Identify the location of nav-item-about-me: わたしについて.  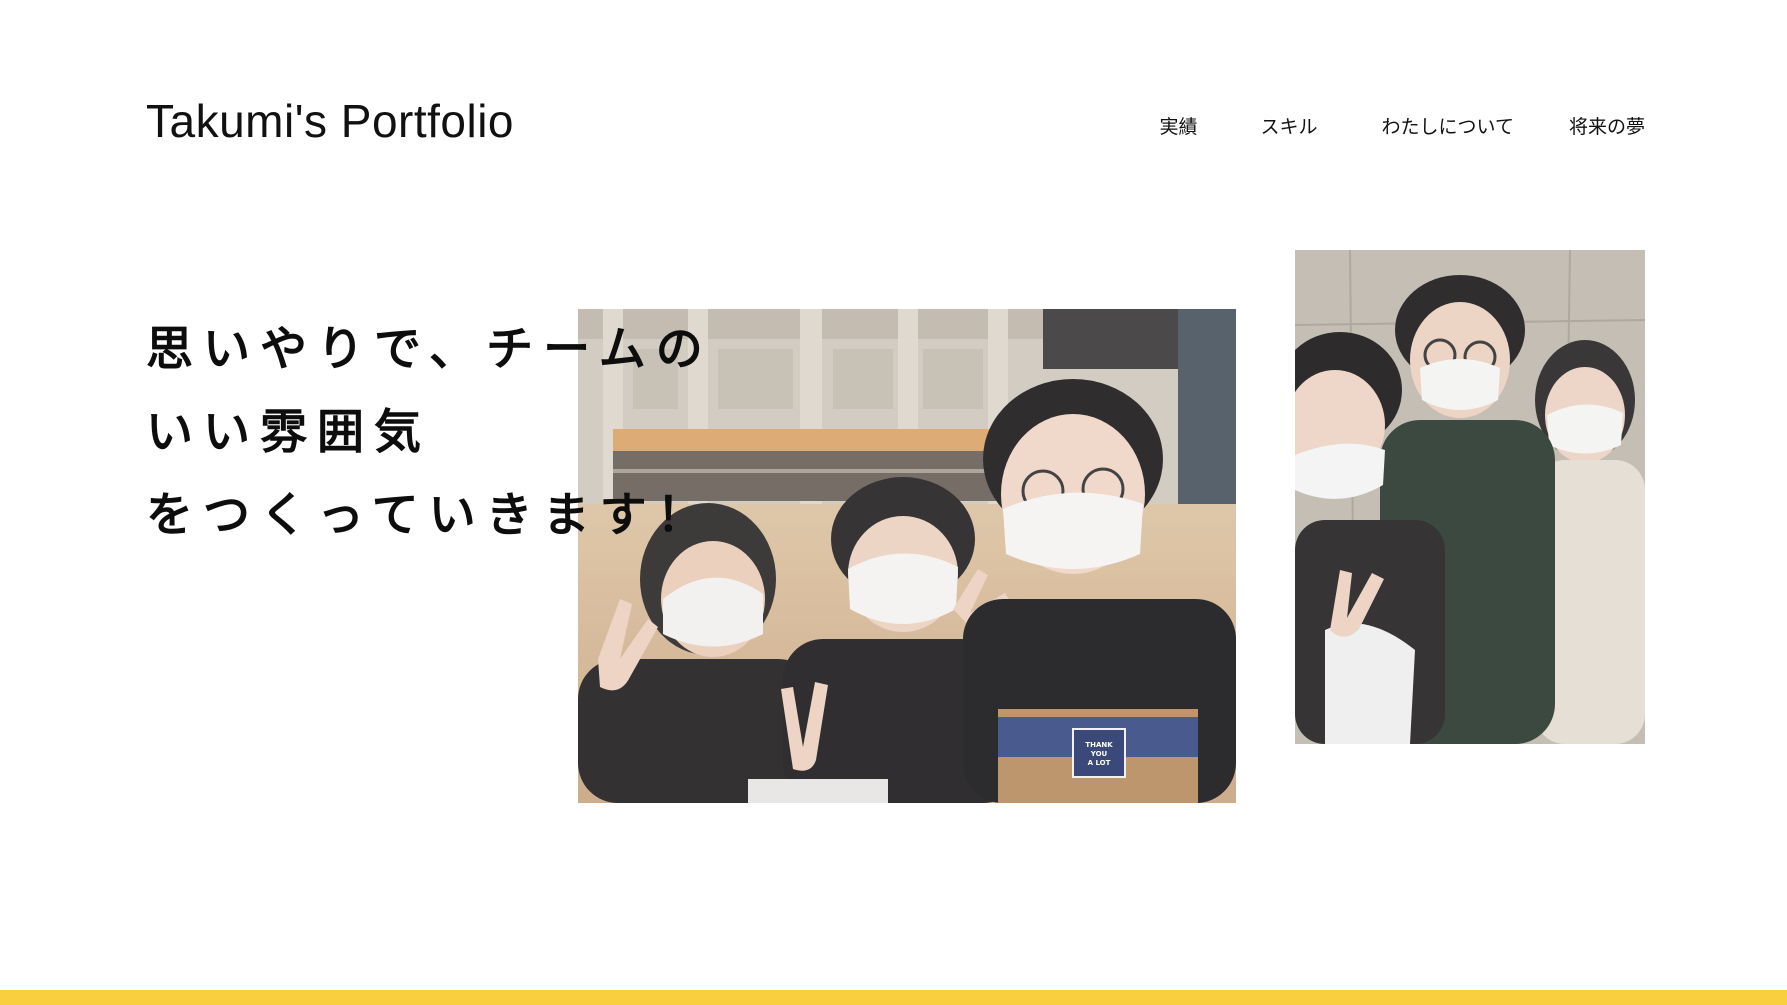
(1448, 125).